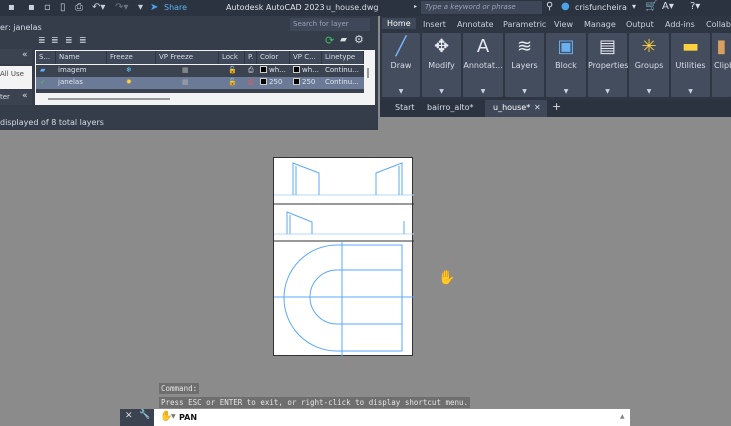 The width and height of the screenshot is (731, 426). I want to click on share-icon: ➤, so click(154, 7).